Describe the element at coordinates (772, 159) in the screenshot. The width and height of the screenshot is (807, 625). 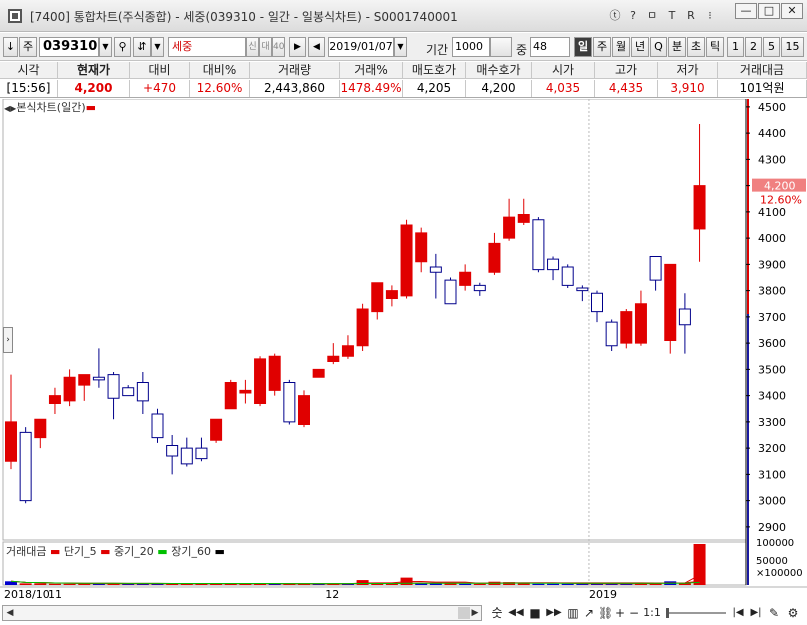
I see `y-tick-label: 4300` at that location.